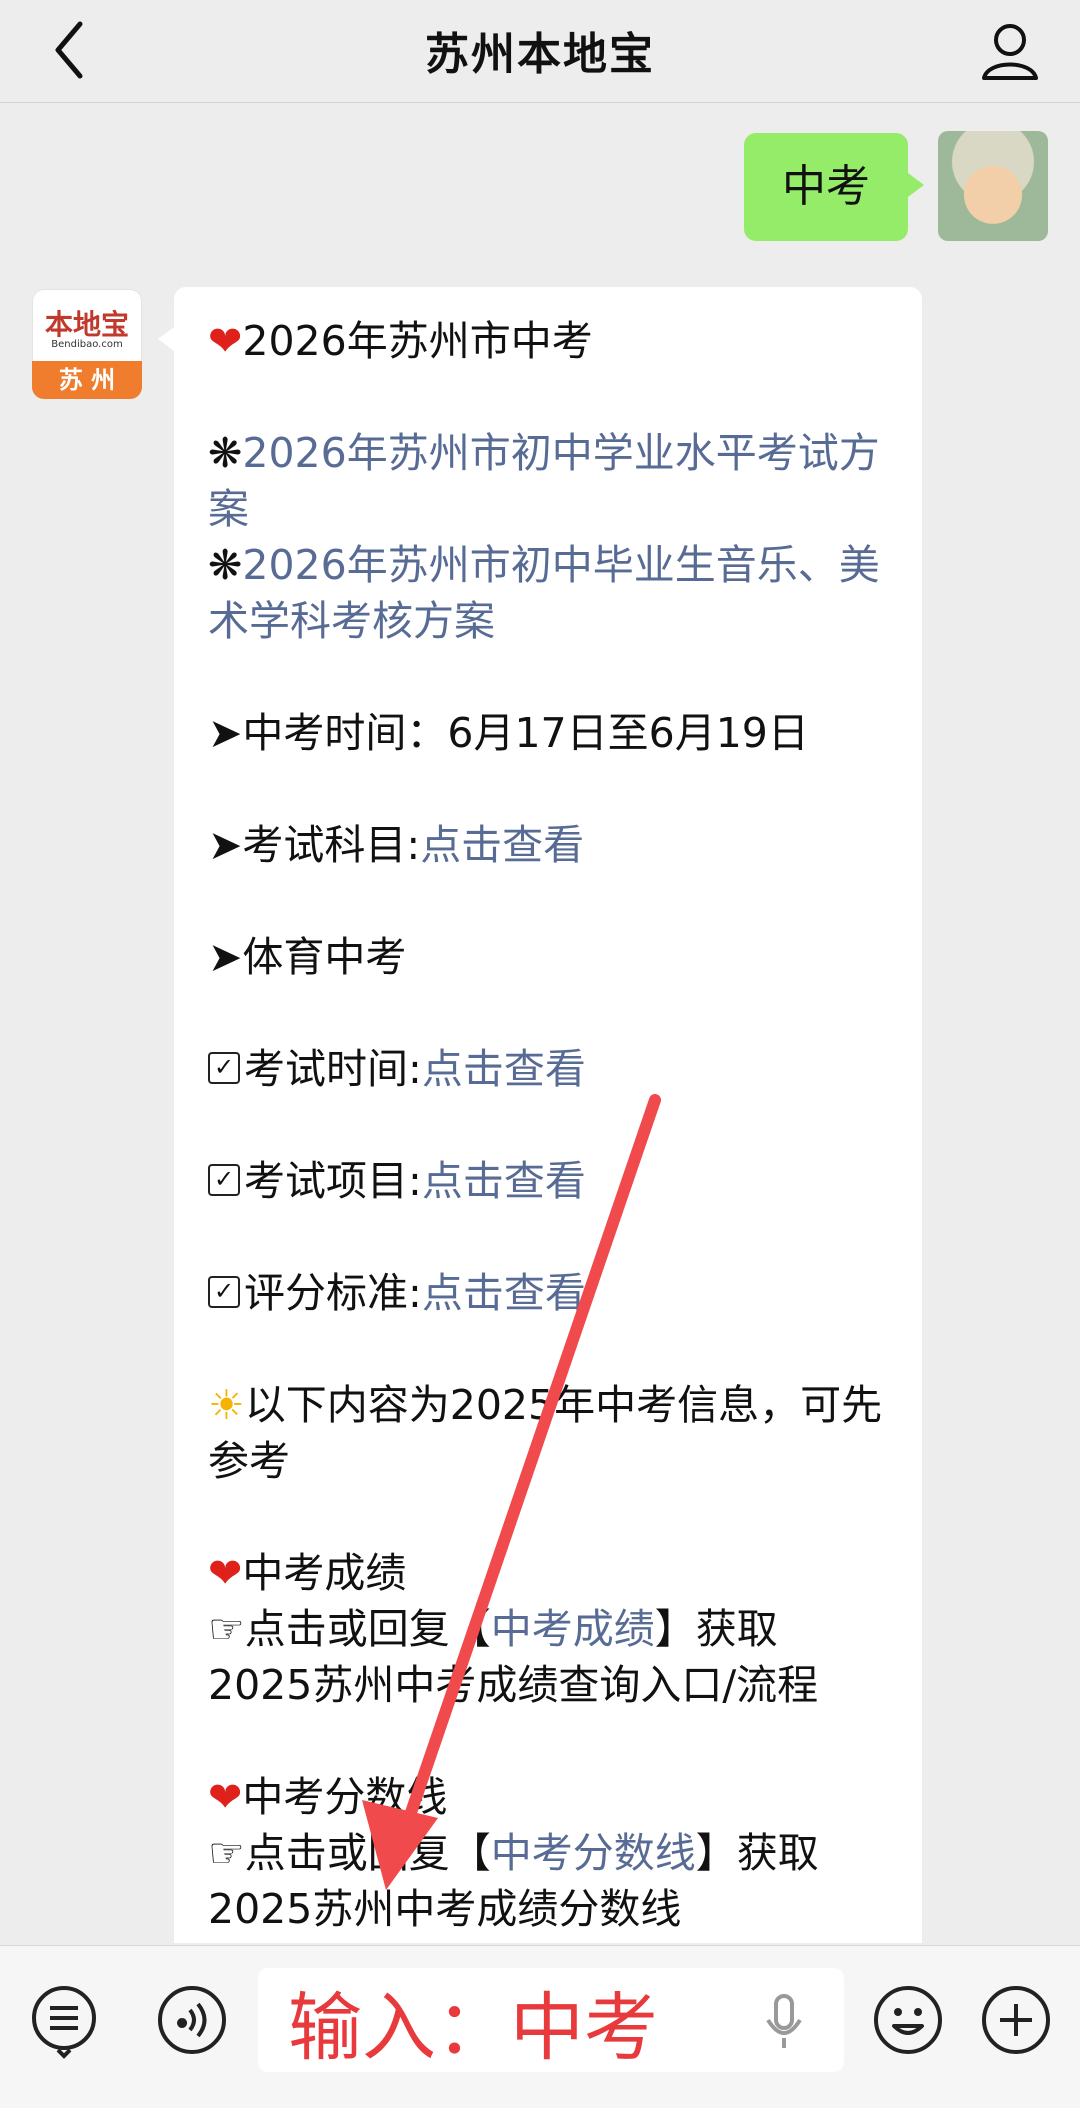 Image resolution: width=1080 pixels, height=2108 pixels. I want to click on pe-exam-label: 体育中考, so click(324, 957).